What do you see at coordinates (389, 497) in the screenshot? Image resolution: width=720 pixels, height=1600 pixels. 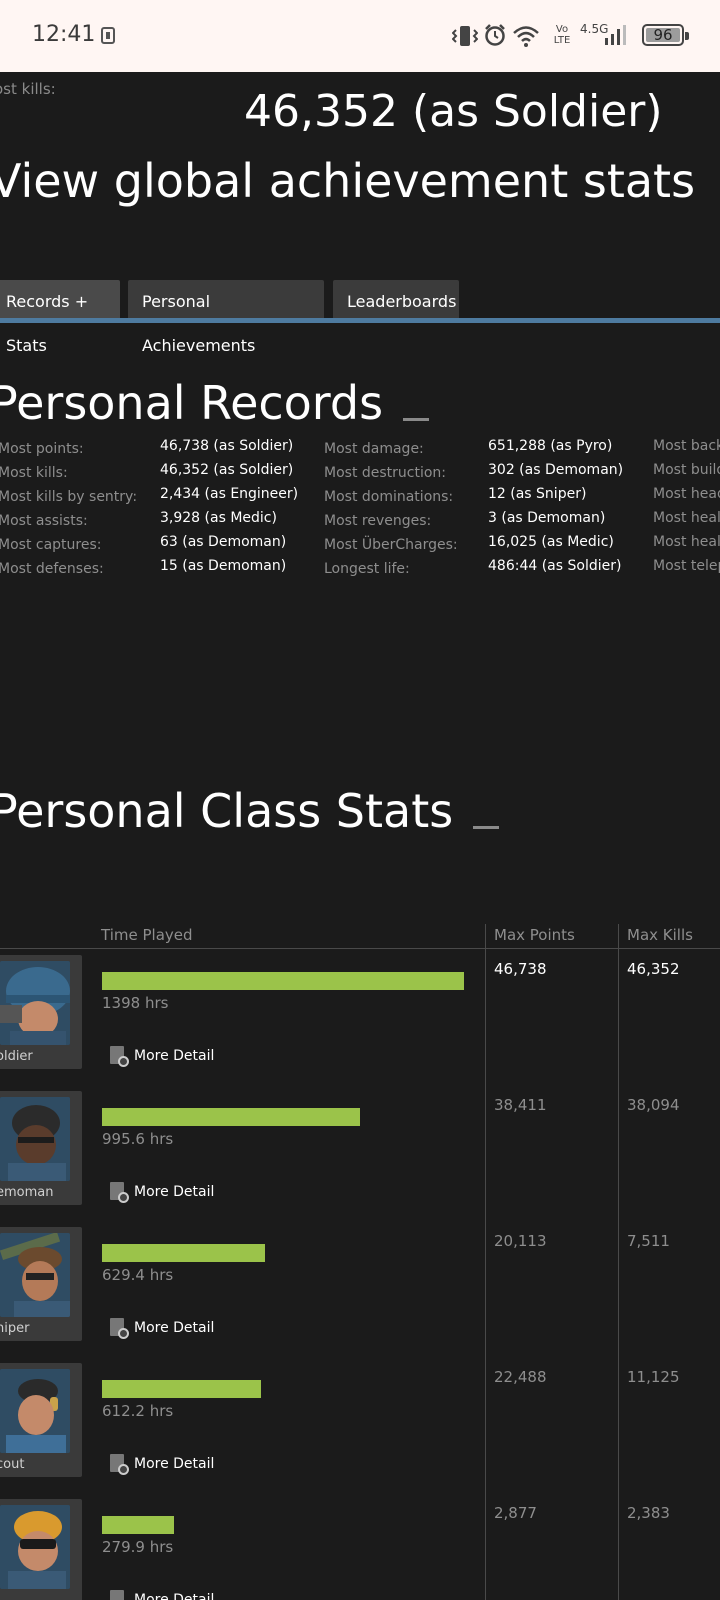 I see `record-label: Most dominations:` at bounding box center [389, 497].